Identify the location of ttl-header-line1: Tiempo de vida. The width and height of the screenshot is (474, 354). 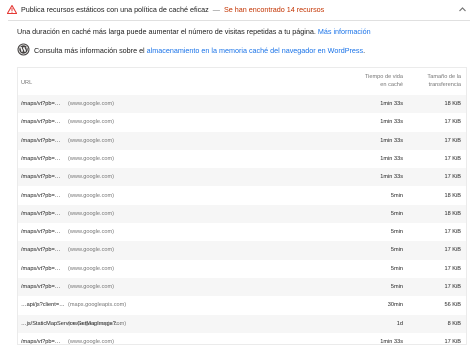
(383, 77).